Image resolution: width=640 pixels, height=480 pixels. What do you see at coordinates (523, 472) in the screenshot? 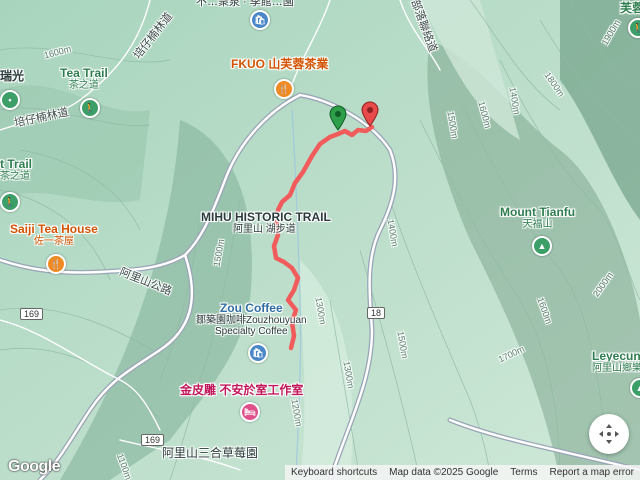
I see `terms-link: Terms` at bounding box center [523, 472].